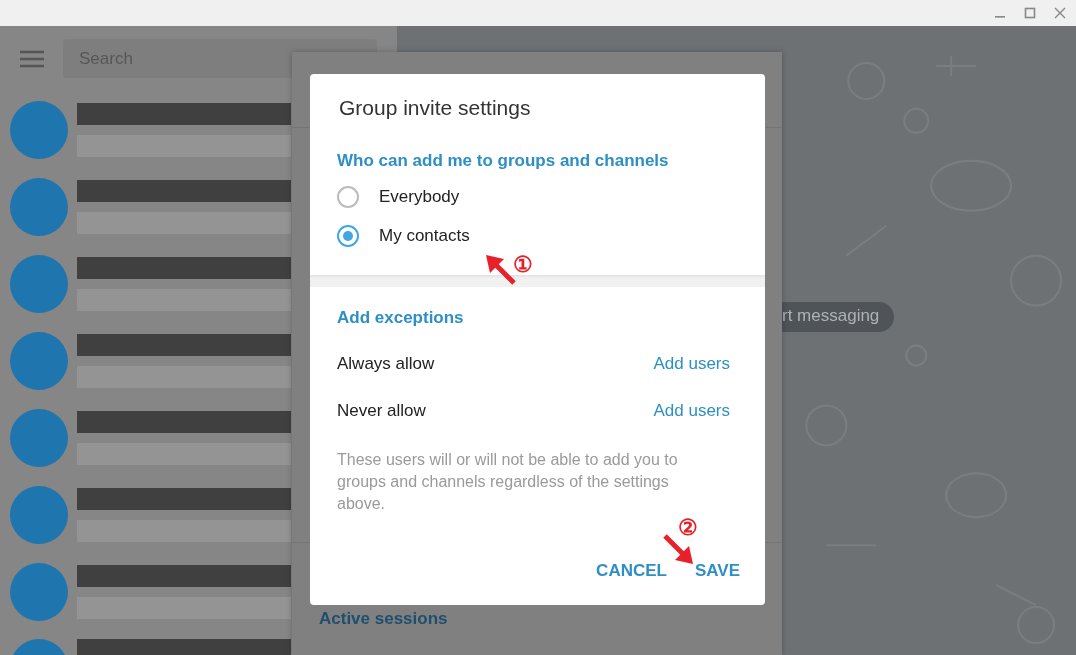  Describe the element at coordinates (503, 161) in the screenshot. I see `section-header: Who can add me to groups and channels` at that location.